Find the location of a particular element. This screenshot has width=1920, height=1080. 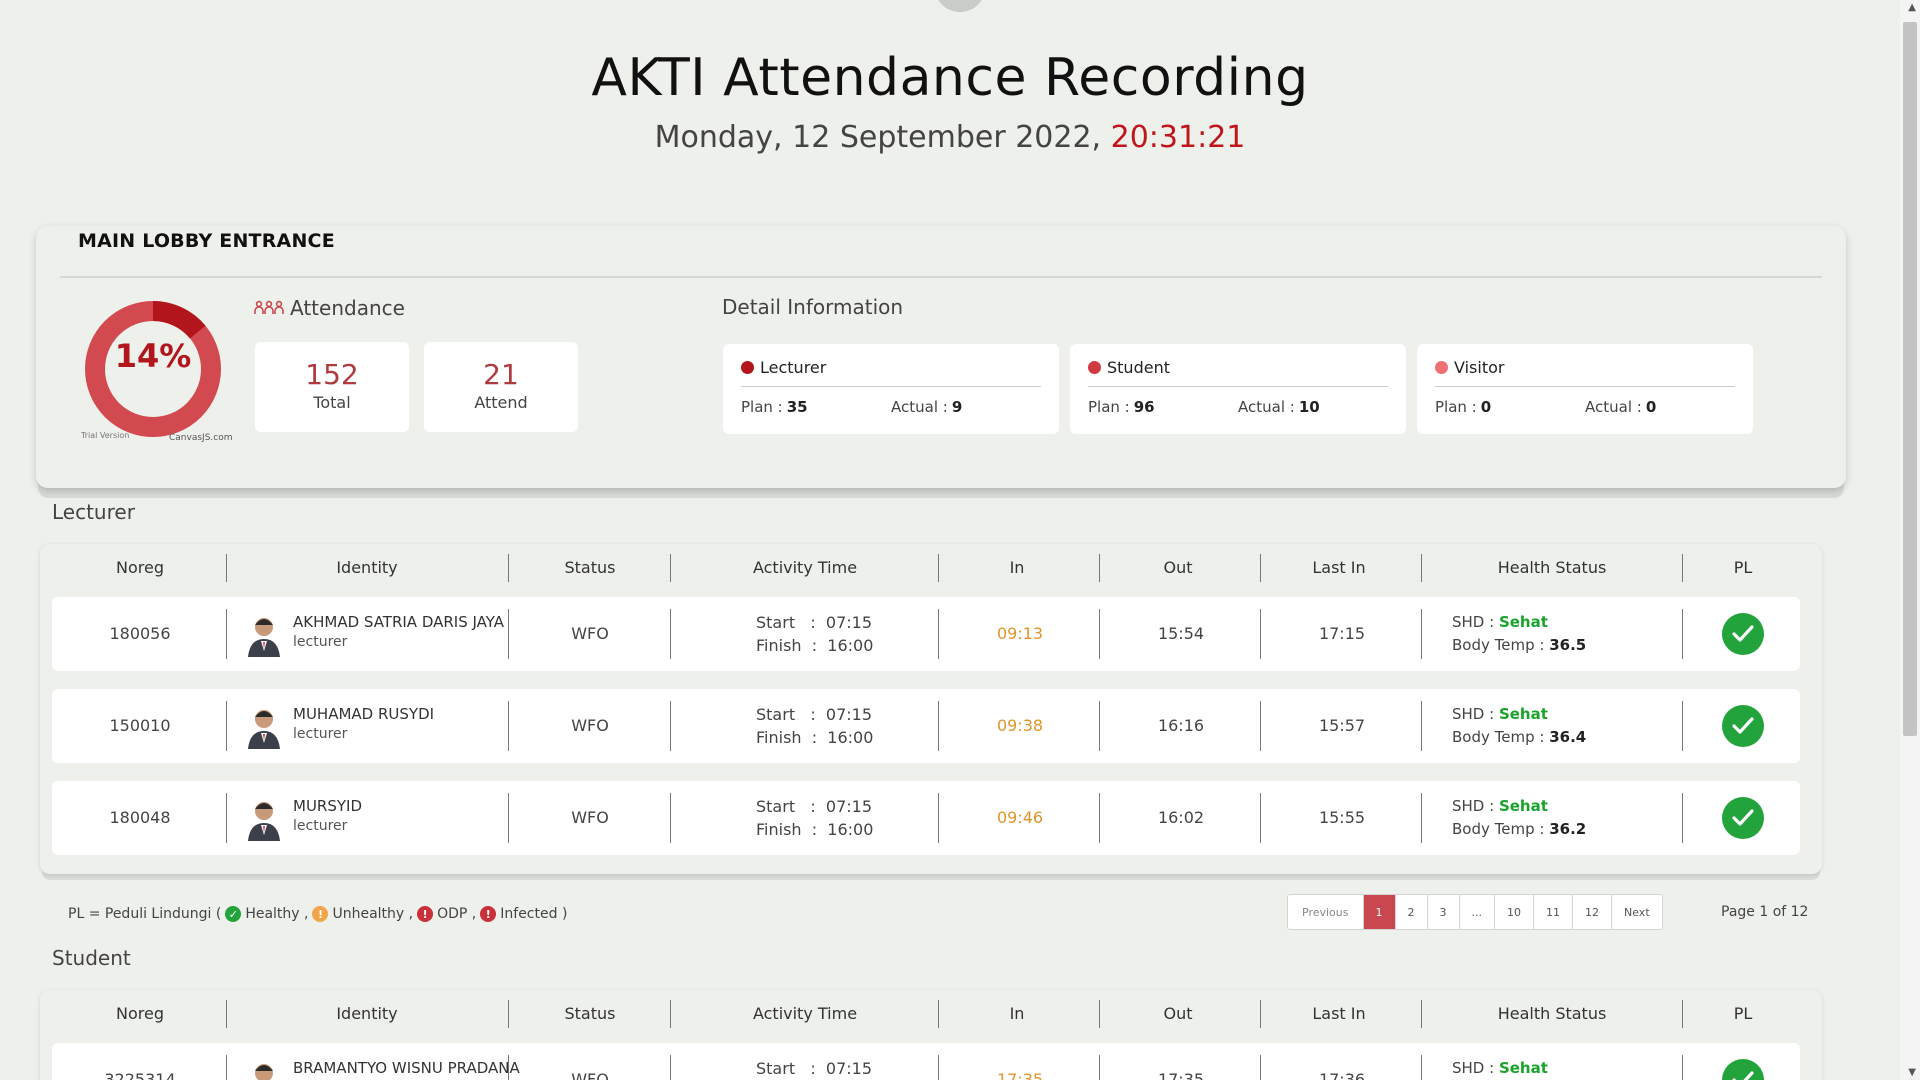

detail-card-title-label: Lecturer is located at coordinates (793, 367).